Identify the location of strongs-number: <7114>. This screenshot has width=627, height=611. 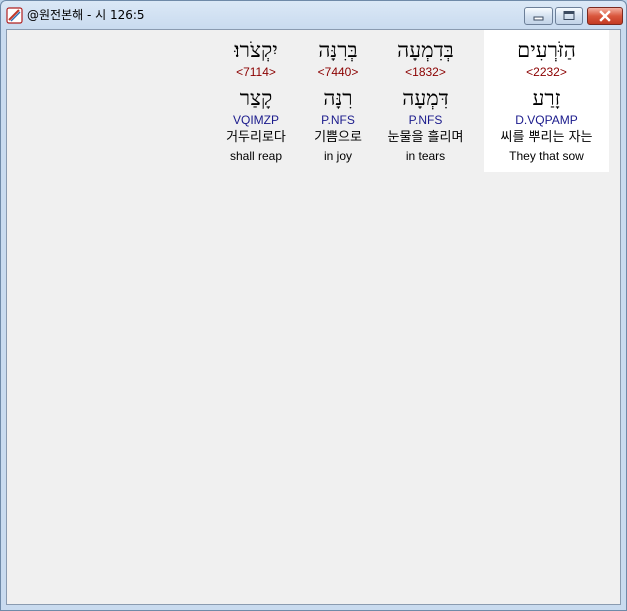
(256, 72).